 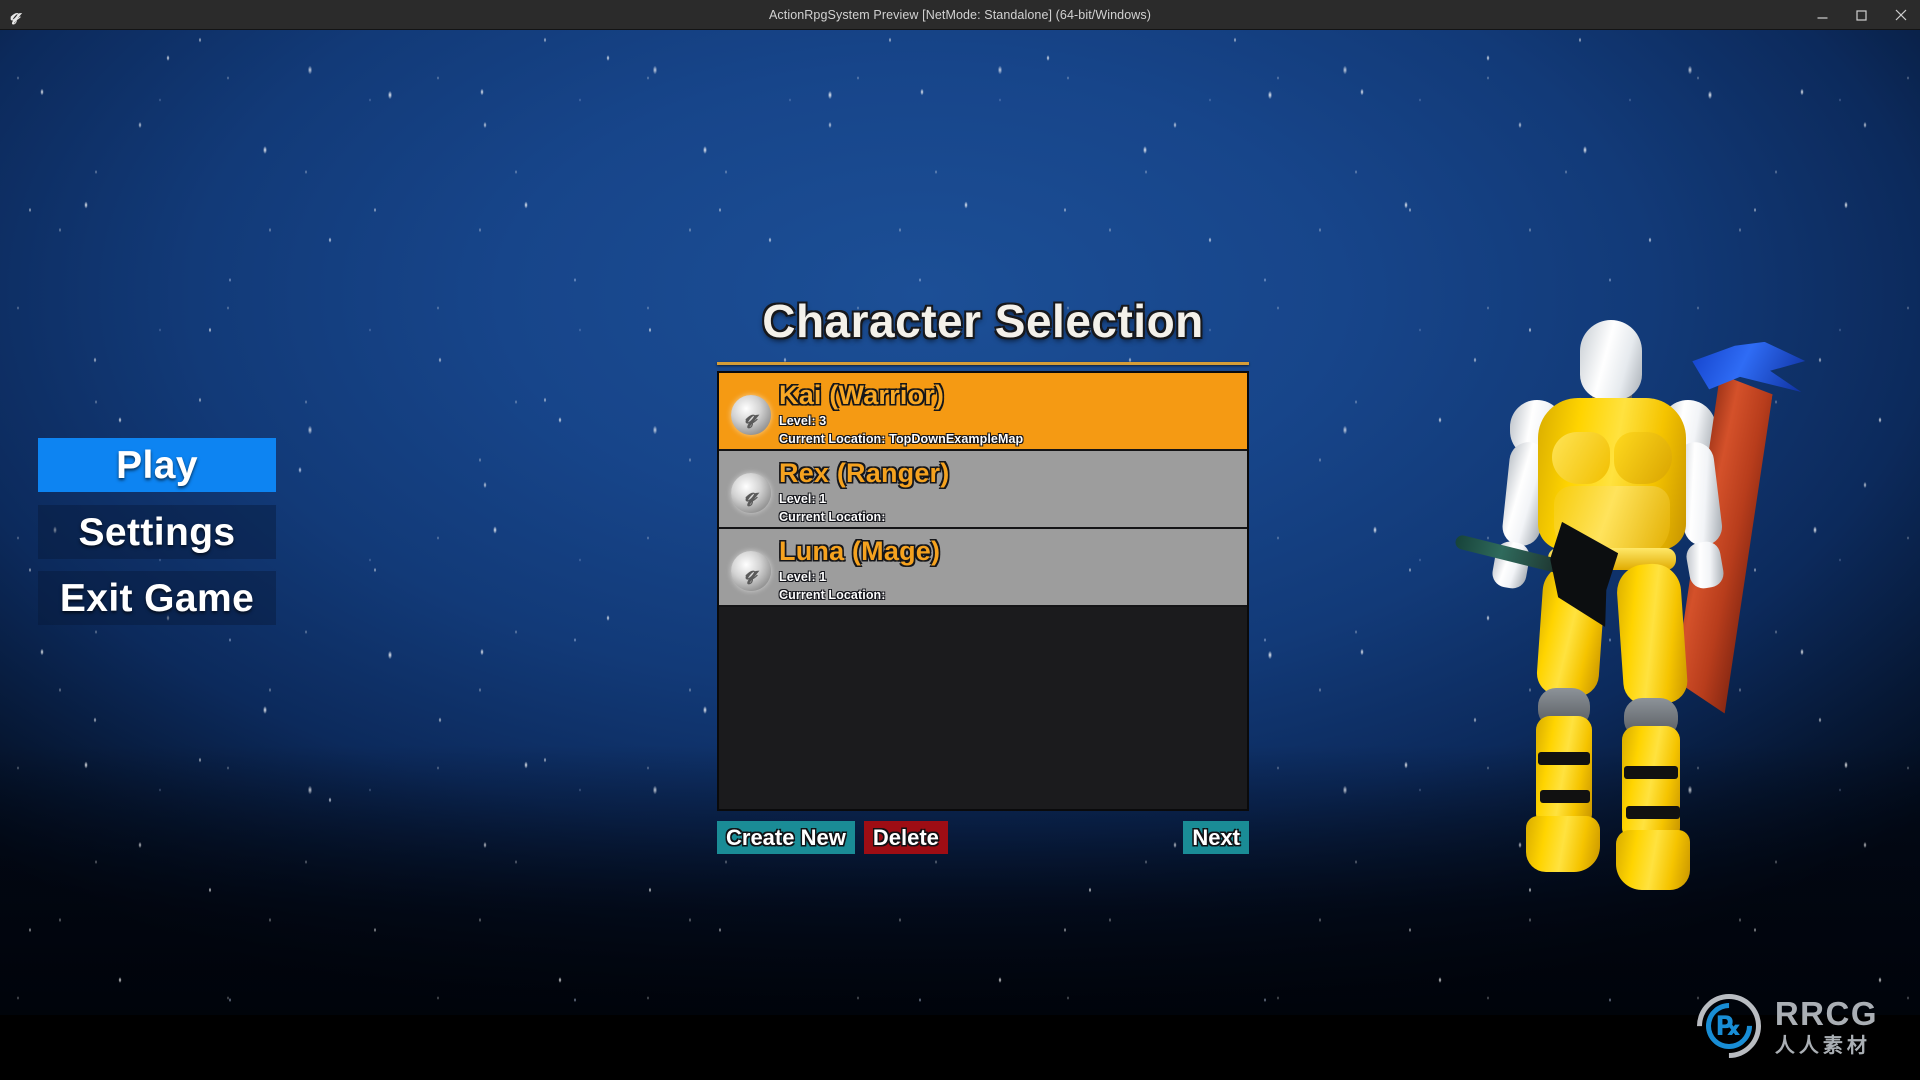 I want to click on letterbox-bar, so click(x=960, y=1047).